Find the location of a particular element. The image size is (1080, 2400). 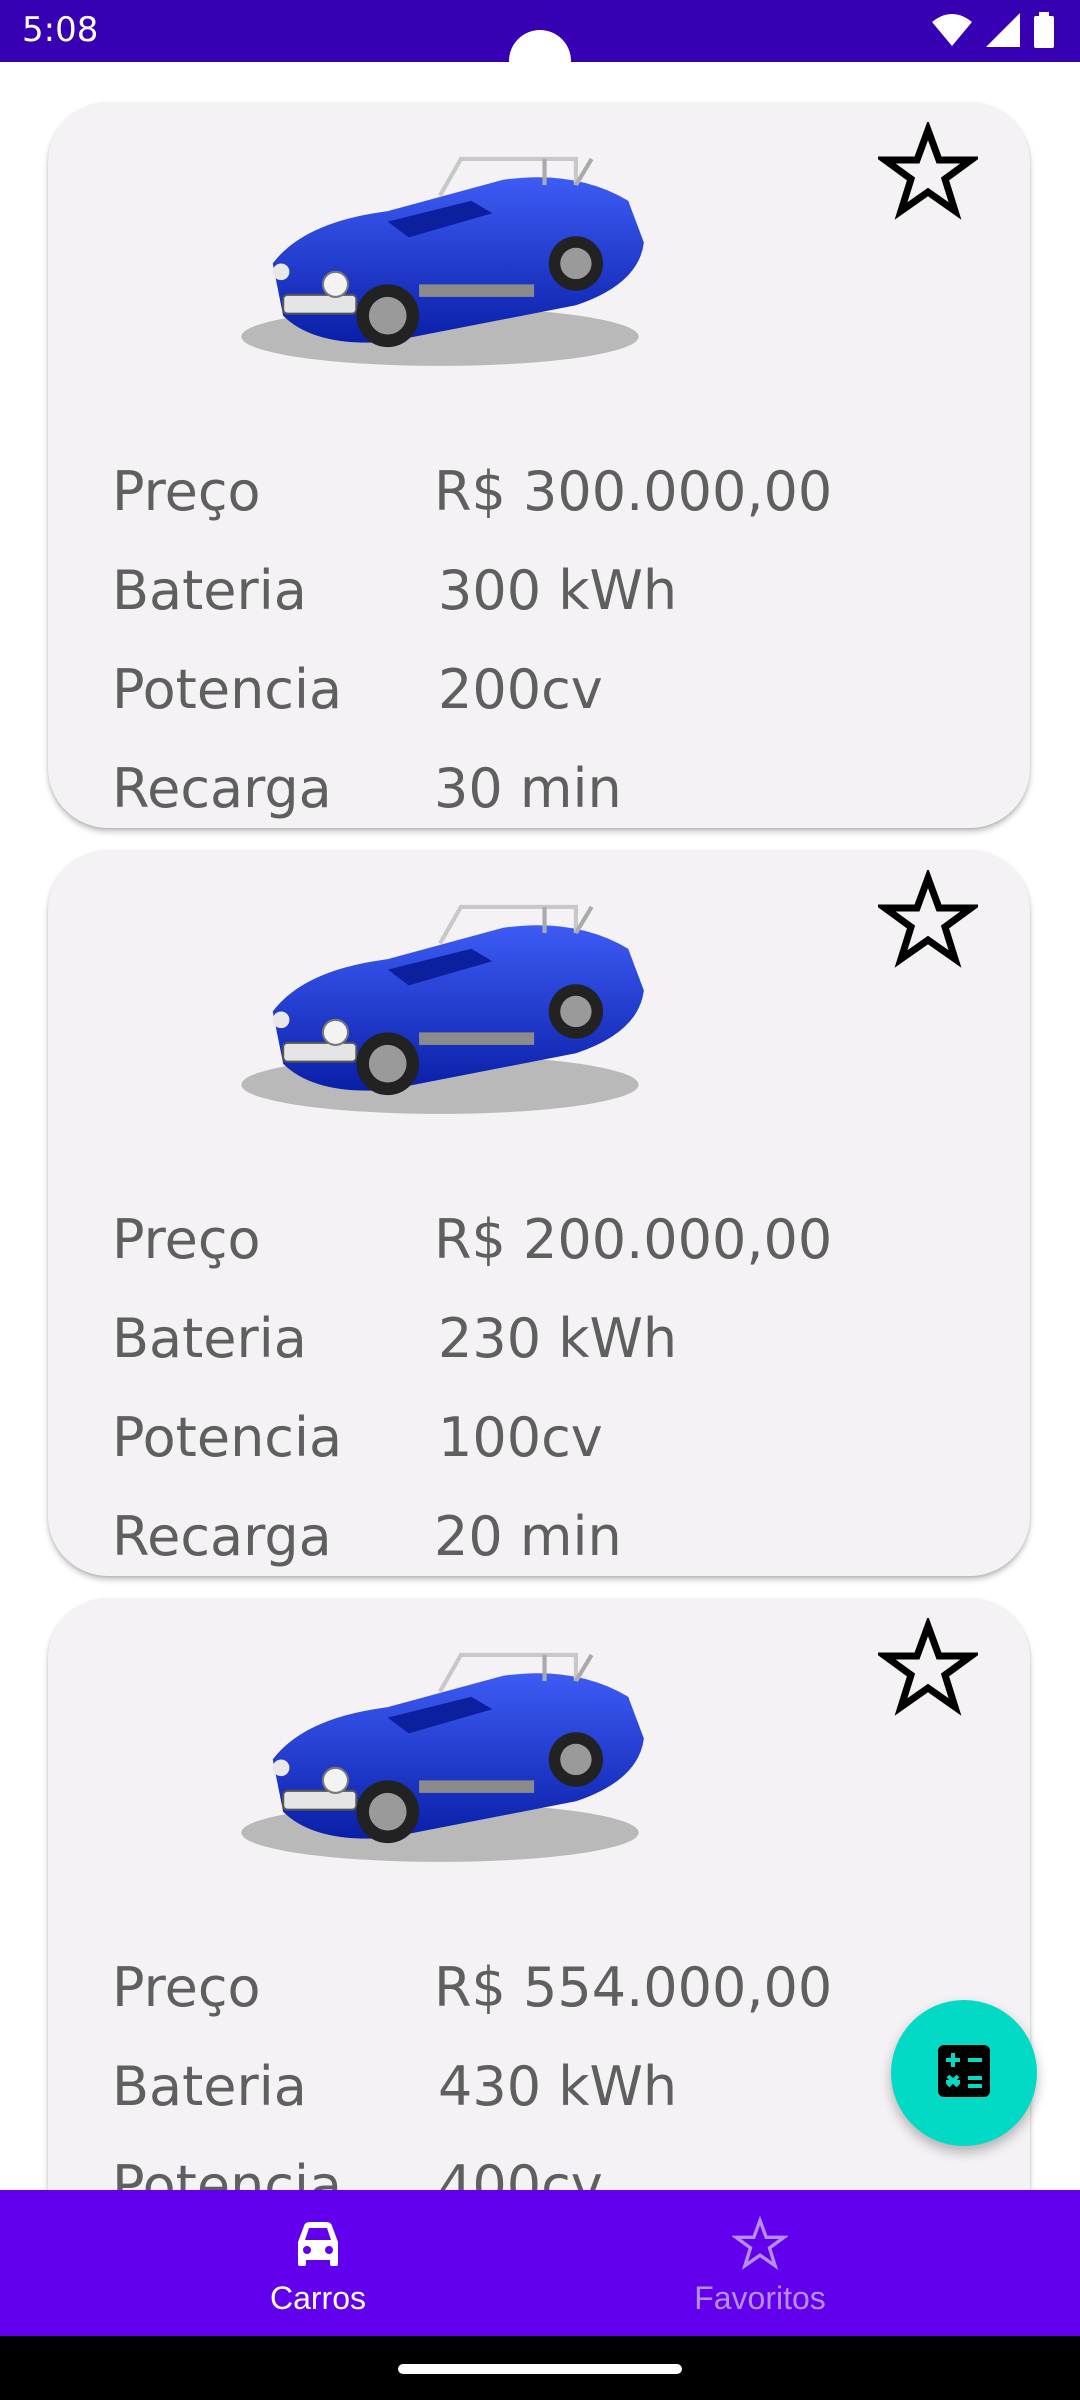

status-time: 5:08 is located at coordinates (60, 30).